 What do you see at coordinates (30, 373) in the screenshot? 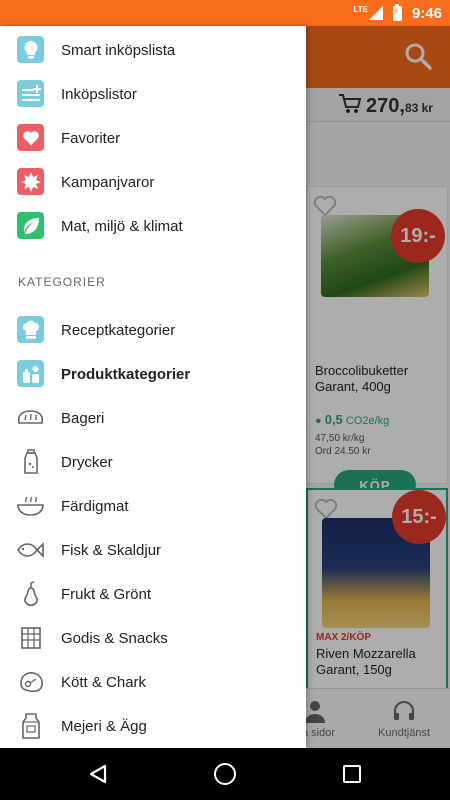
I see `groceries-icon` at bounding box center [30, 373].